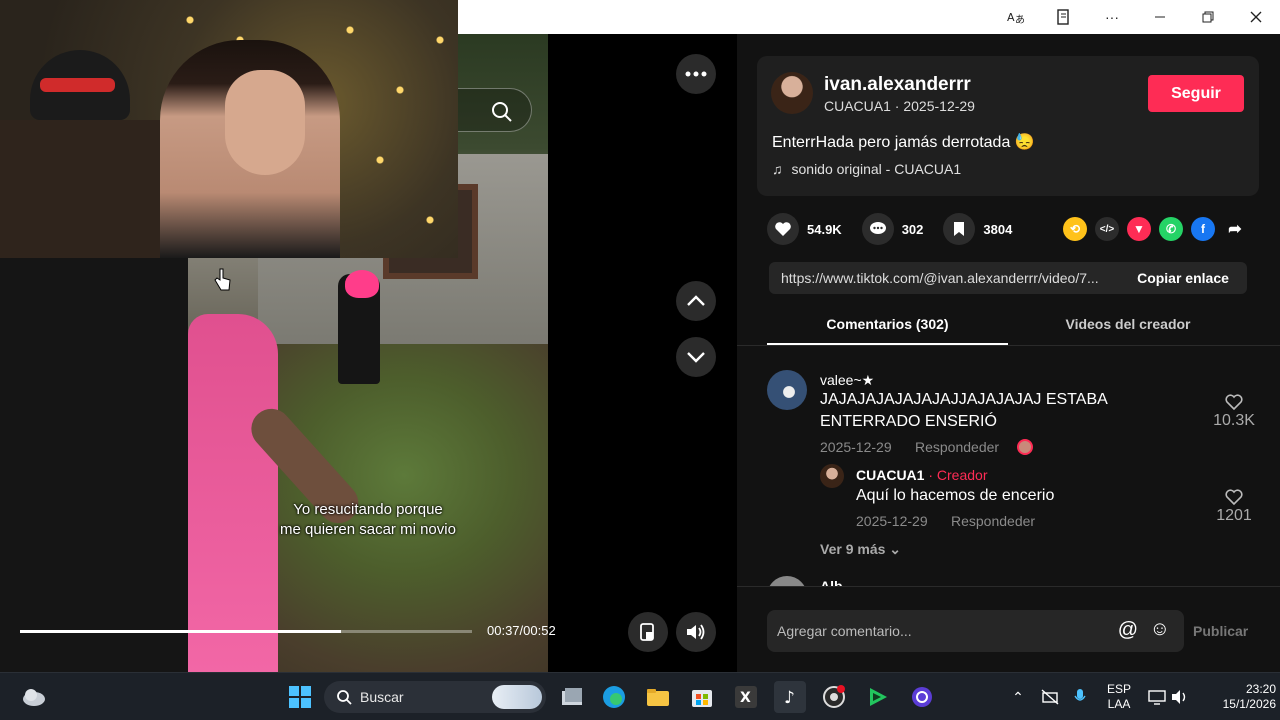 This screenshot has height=720, width=1280. Describe the element at coordinates (887, 324) in the screenshot. I see `tab-comments: Comentarios (302)` at that location.